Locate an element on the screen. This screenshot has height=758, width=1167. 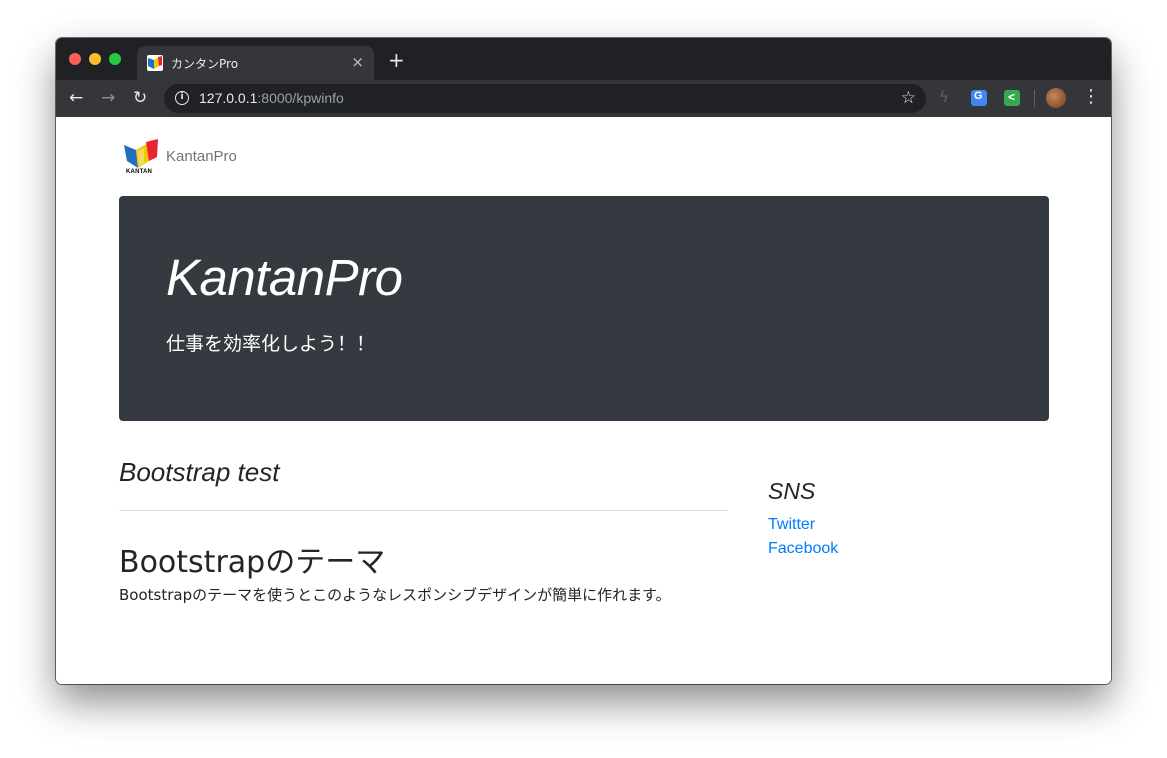
address-url: 127.0.0.1:8000/kpwinfo is located at coordinates (271, 98).